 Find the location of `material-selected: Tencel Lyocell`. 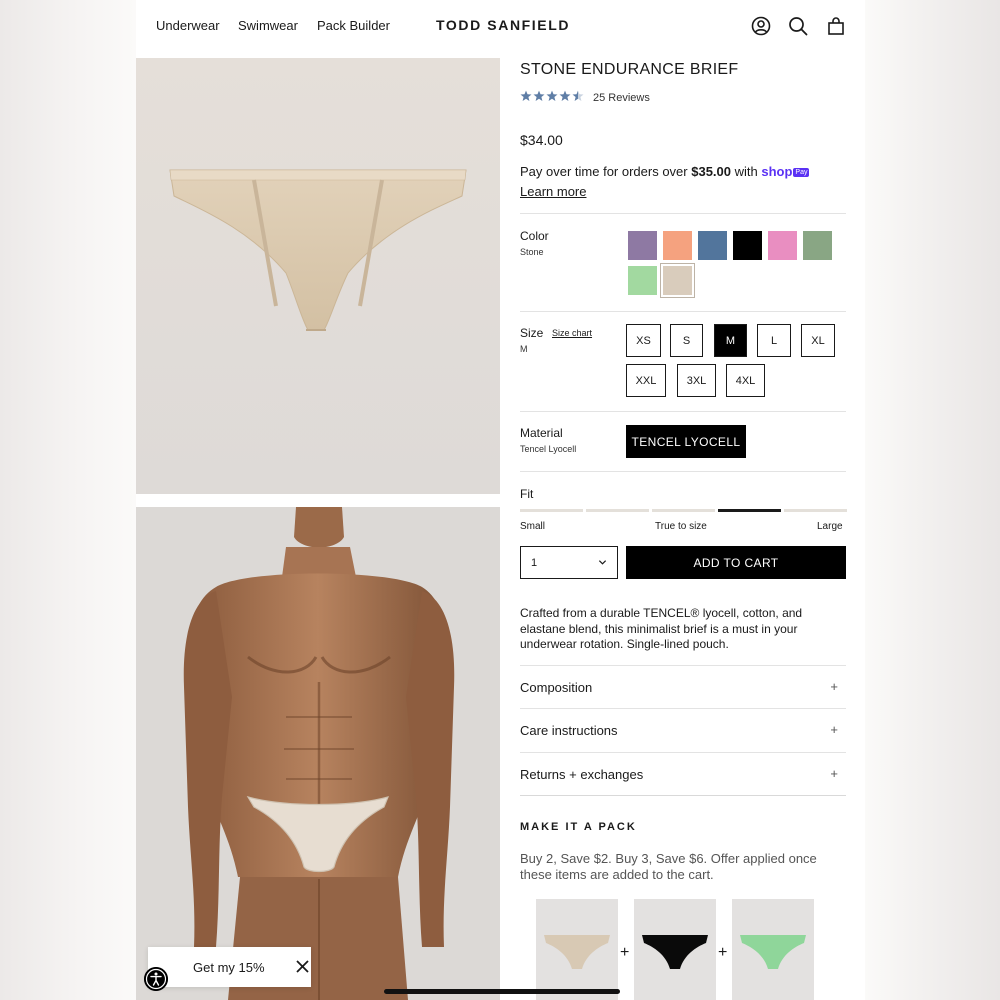

material-selected: Tencel Lyocell is located at coordinates (548, 449).